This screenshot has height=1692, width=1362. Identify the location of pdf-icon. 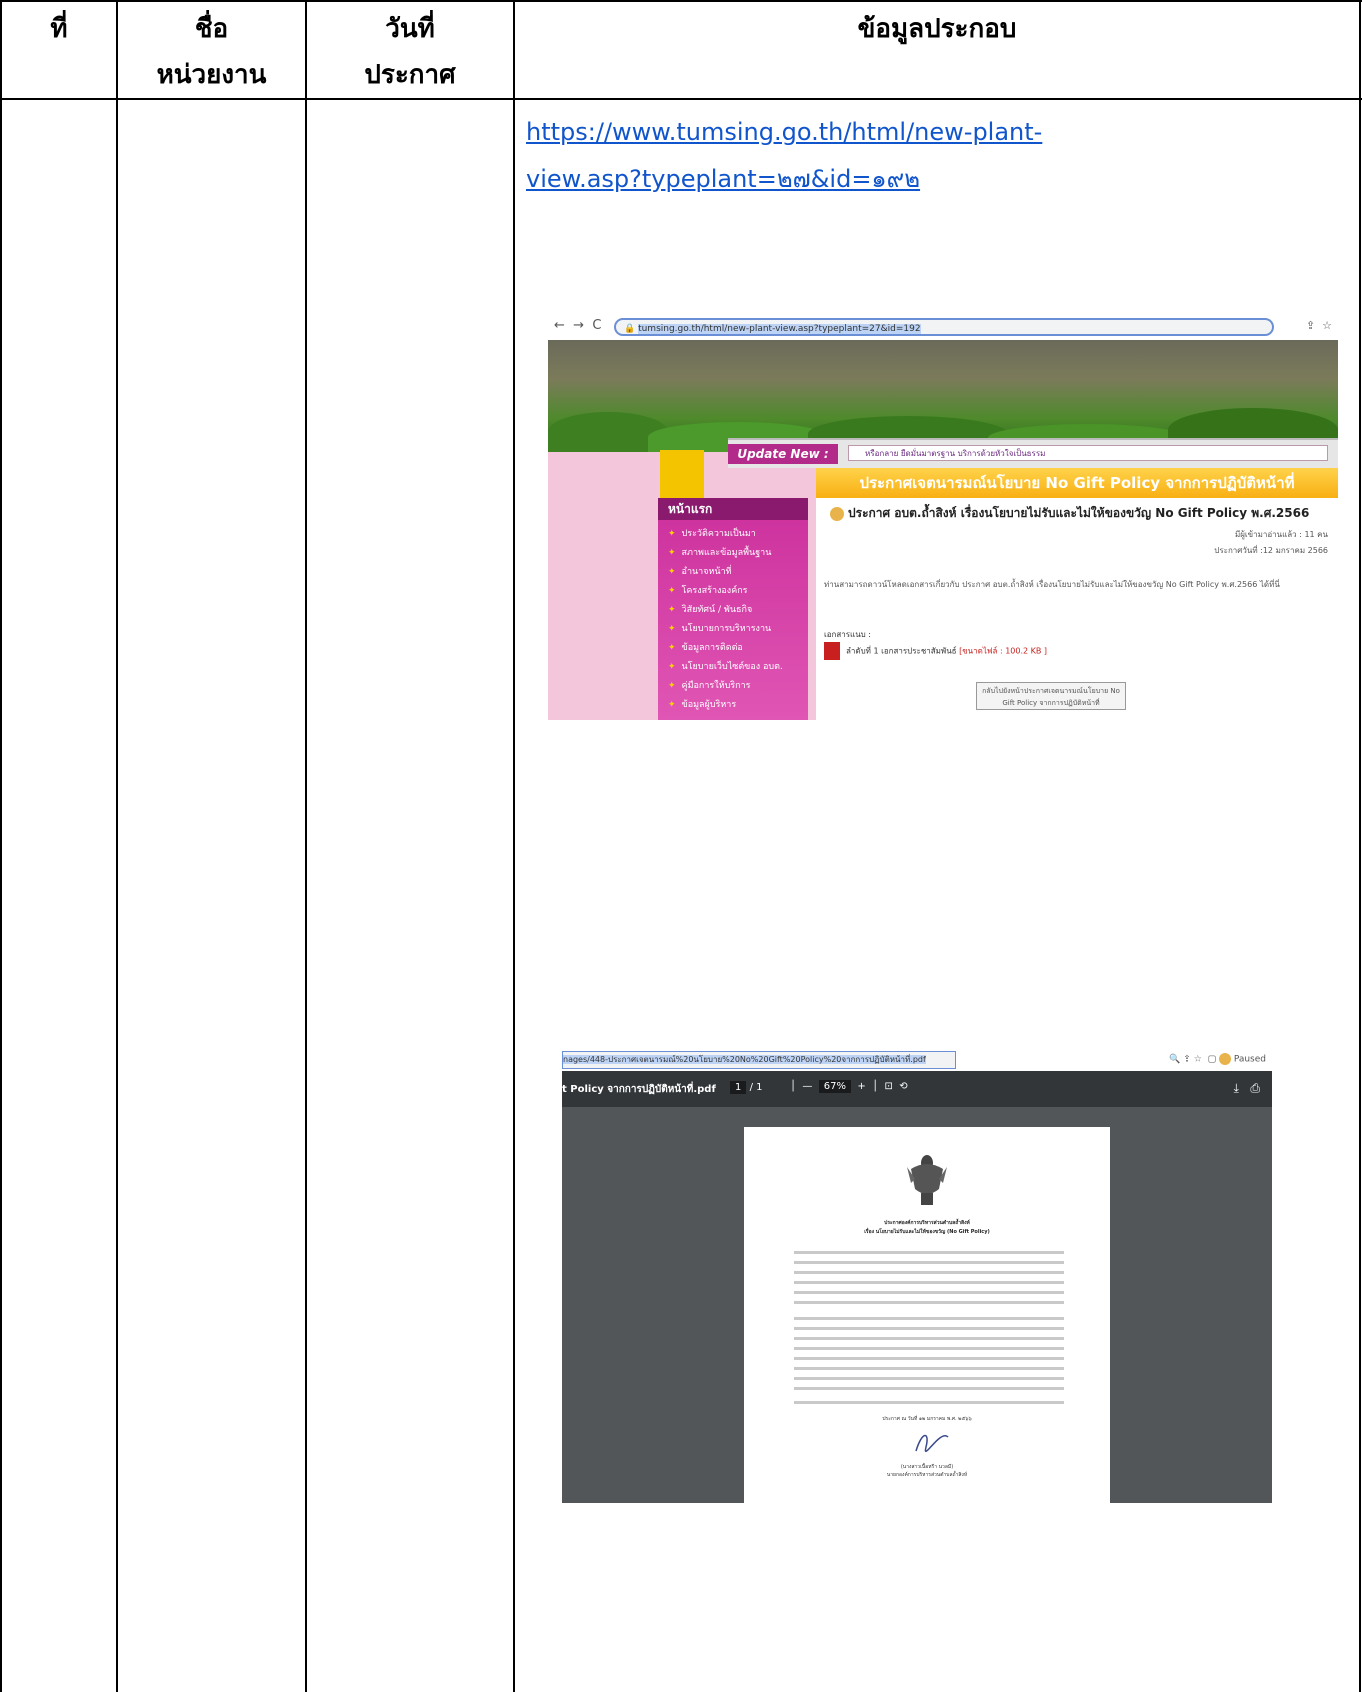
(832, 651).